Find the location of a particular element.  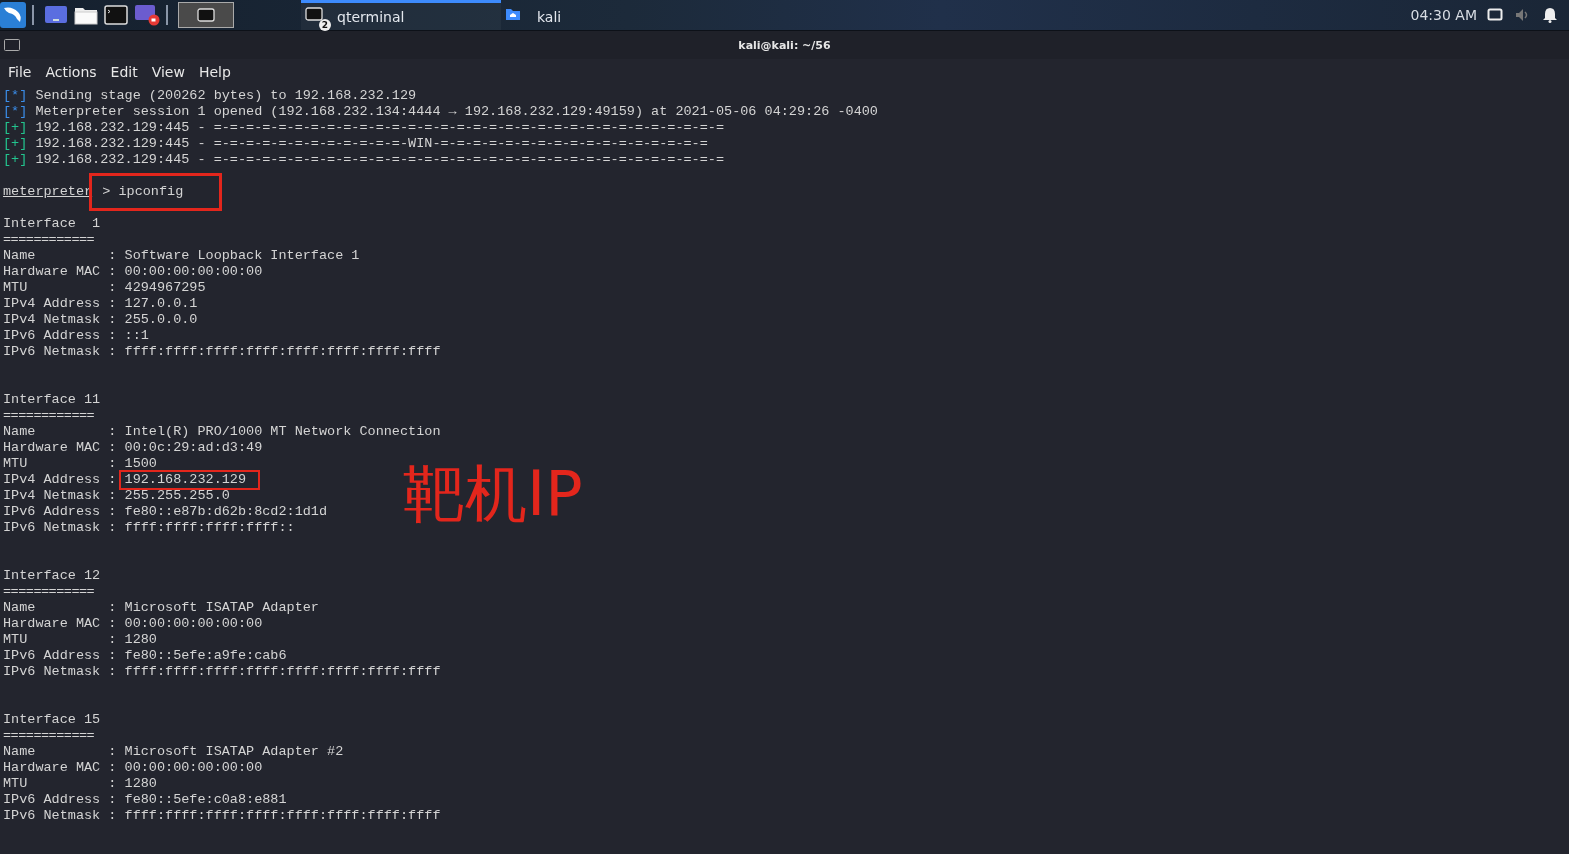

interface-heading: Interface 11 is located at coordinates (52, 400).